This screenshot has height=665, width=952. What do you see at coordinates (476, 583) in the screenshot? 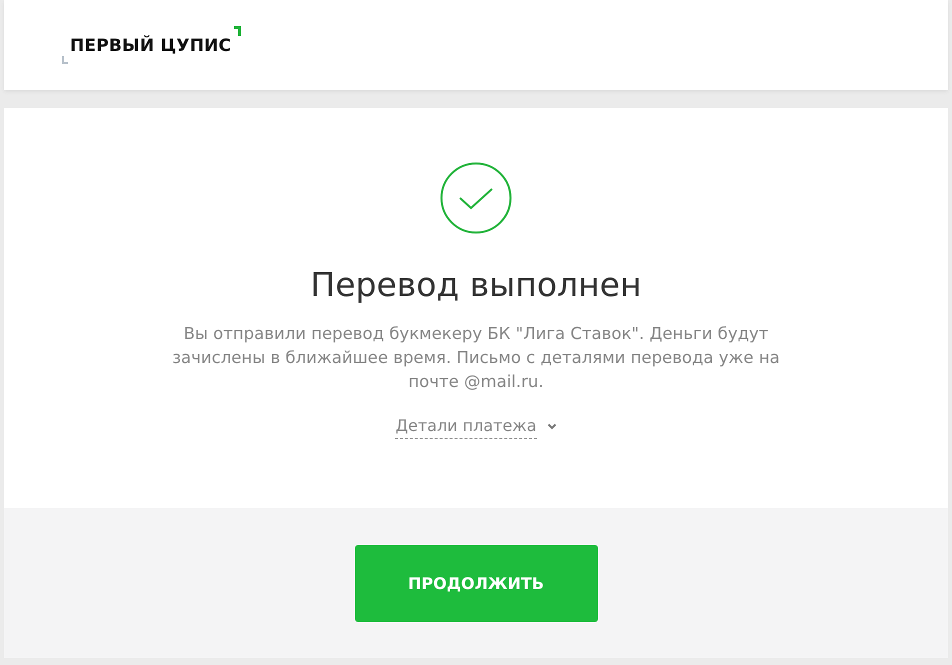
I see `continue-button: ПРОДОЛЖИТЬ` at bounding box center [476, 583].